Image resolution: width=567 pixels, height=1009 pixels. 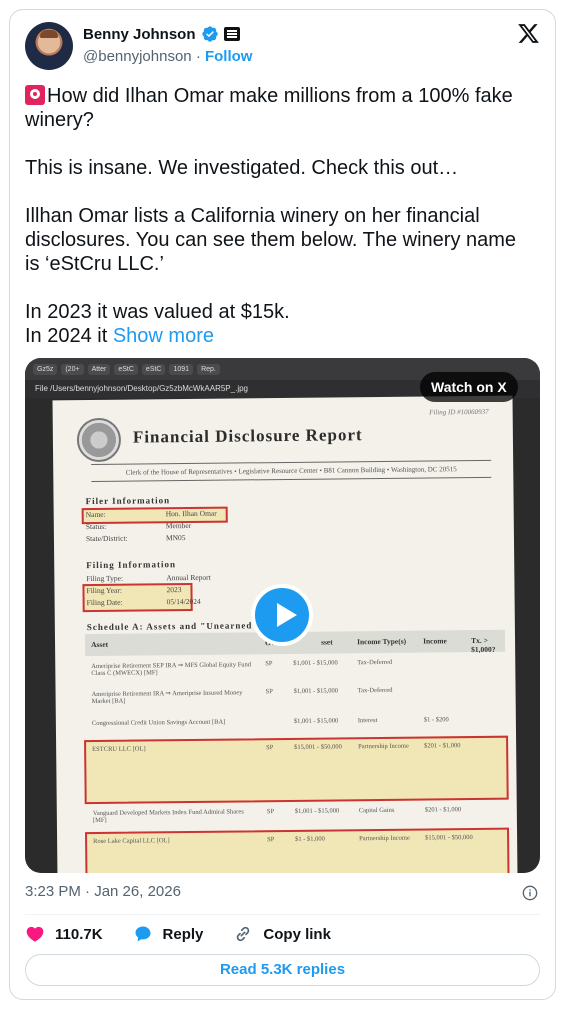 I want to click on tweet-timestamp: 3:23 PM · Jan 26, 2026, so click(x=103, y=891).